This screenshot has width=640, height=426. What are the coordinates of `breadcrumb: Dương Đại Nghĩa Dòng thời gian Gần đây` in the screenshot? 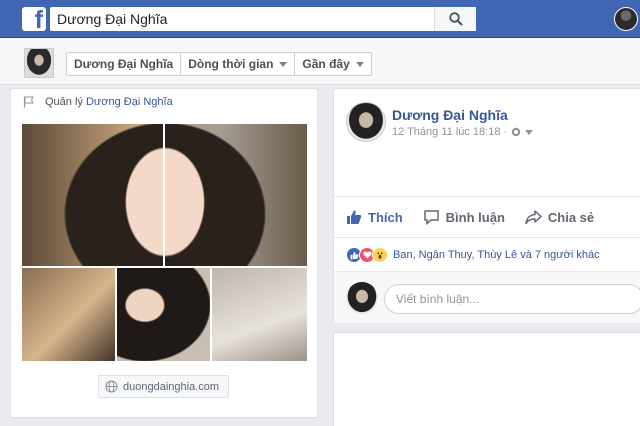 It's located at (219, 64).